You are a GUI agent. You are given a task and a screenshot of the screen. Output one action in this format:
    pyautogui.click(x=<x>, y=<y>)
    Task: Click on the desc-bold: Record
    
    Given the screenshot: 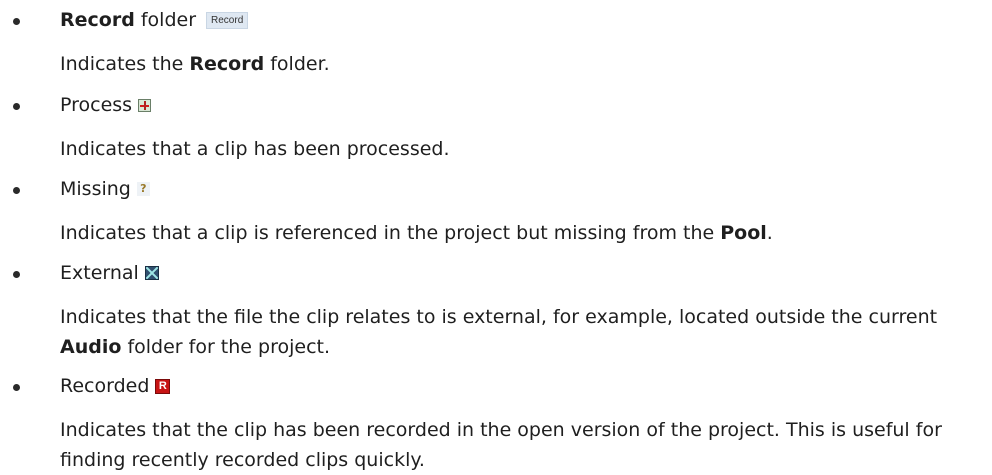 What is the action you would take?
    pyautogui.click(x=227, y=64)
    